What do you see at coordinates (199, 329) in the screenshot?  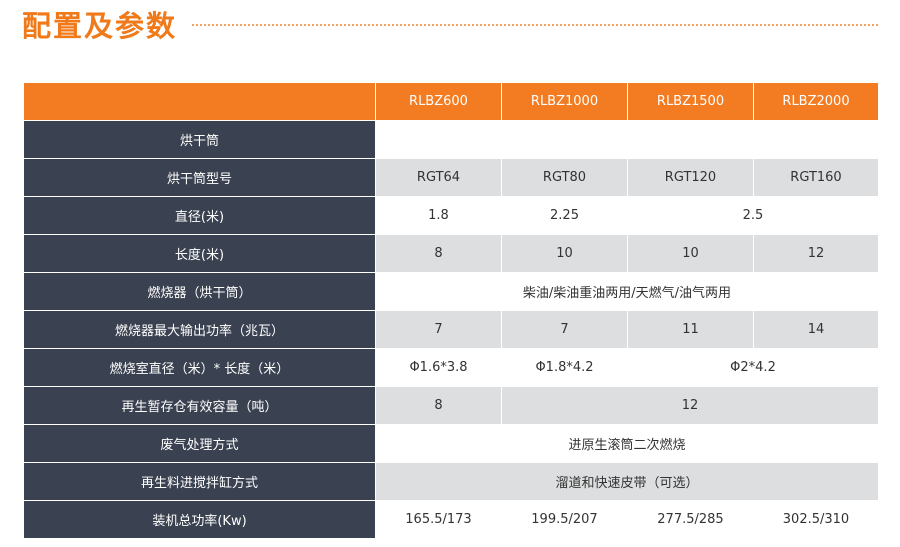 I see `row-label: 燃烧器最大输出功率（兆瓦）` at bounding box center [199, 329].